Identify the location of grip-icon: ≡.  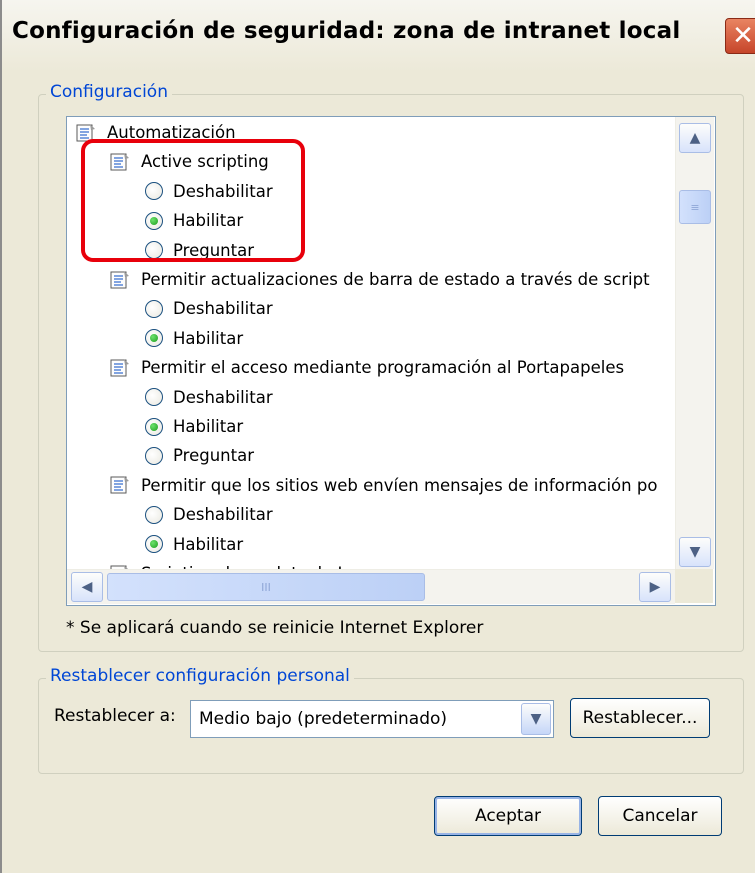
(695, 207).